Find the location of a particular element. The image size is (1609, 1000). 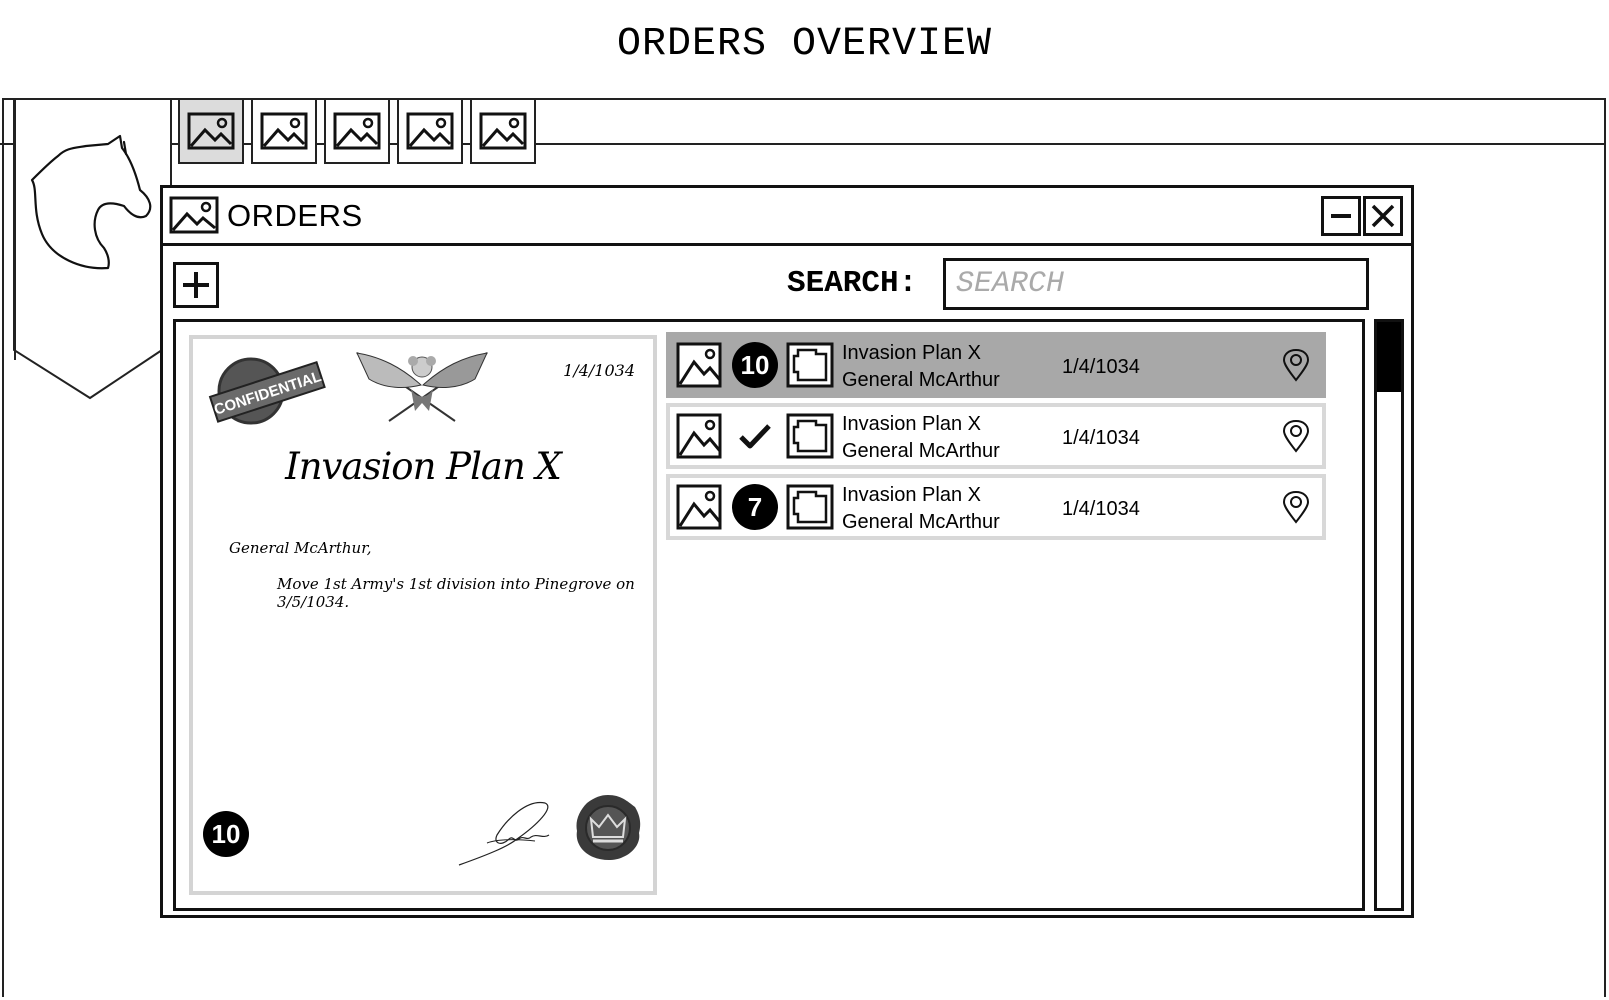

search-label: SEARCH: is located at coordinates (852, 283).